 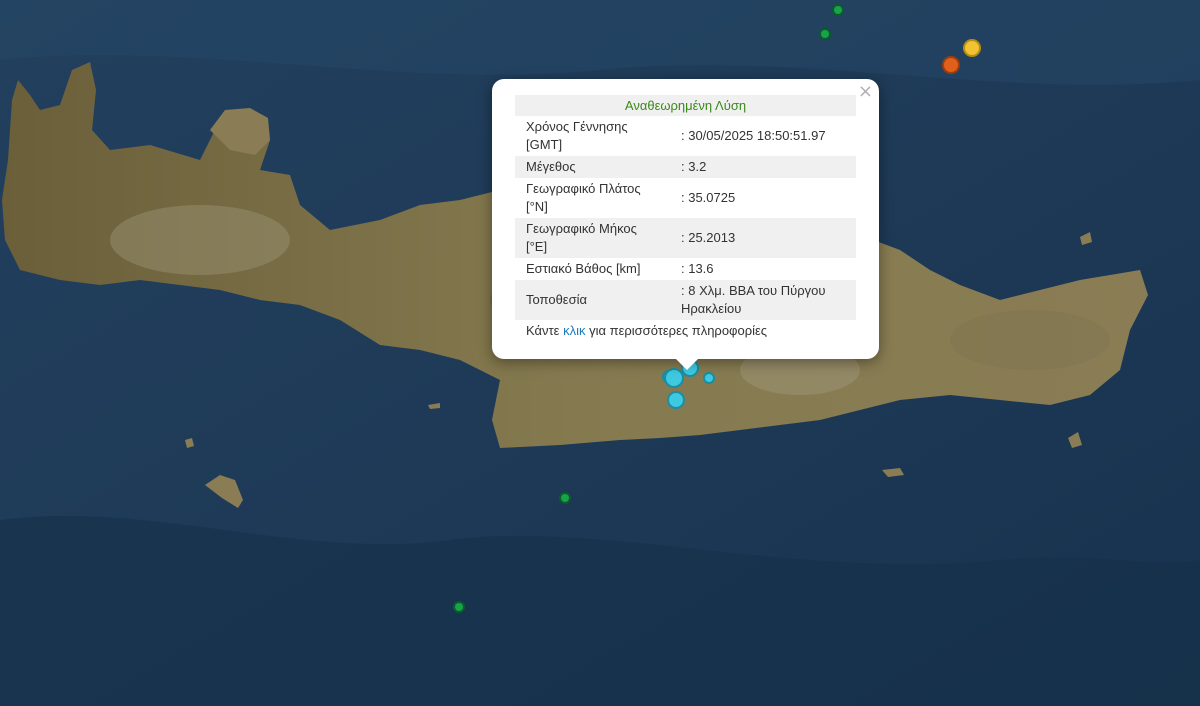 I want to click on table-row: Εστιακό Βάθος [km] : 13.6, so click(x=685, y=269).